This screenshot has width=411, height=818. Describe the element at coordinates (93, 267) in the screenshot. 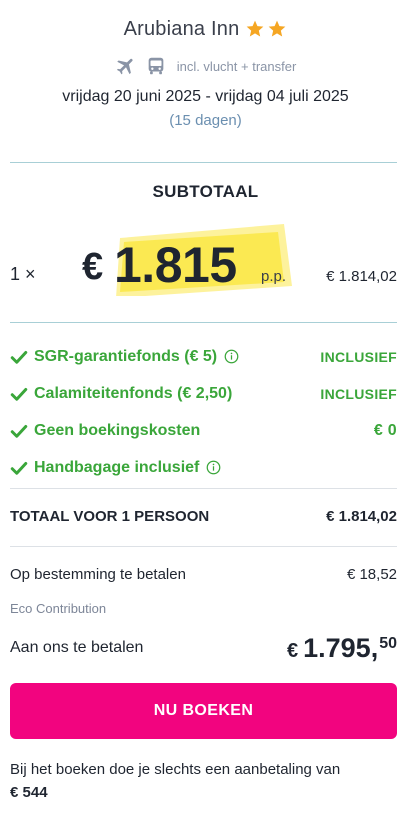

I see `currency-symbol: €` at that location.